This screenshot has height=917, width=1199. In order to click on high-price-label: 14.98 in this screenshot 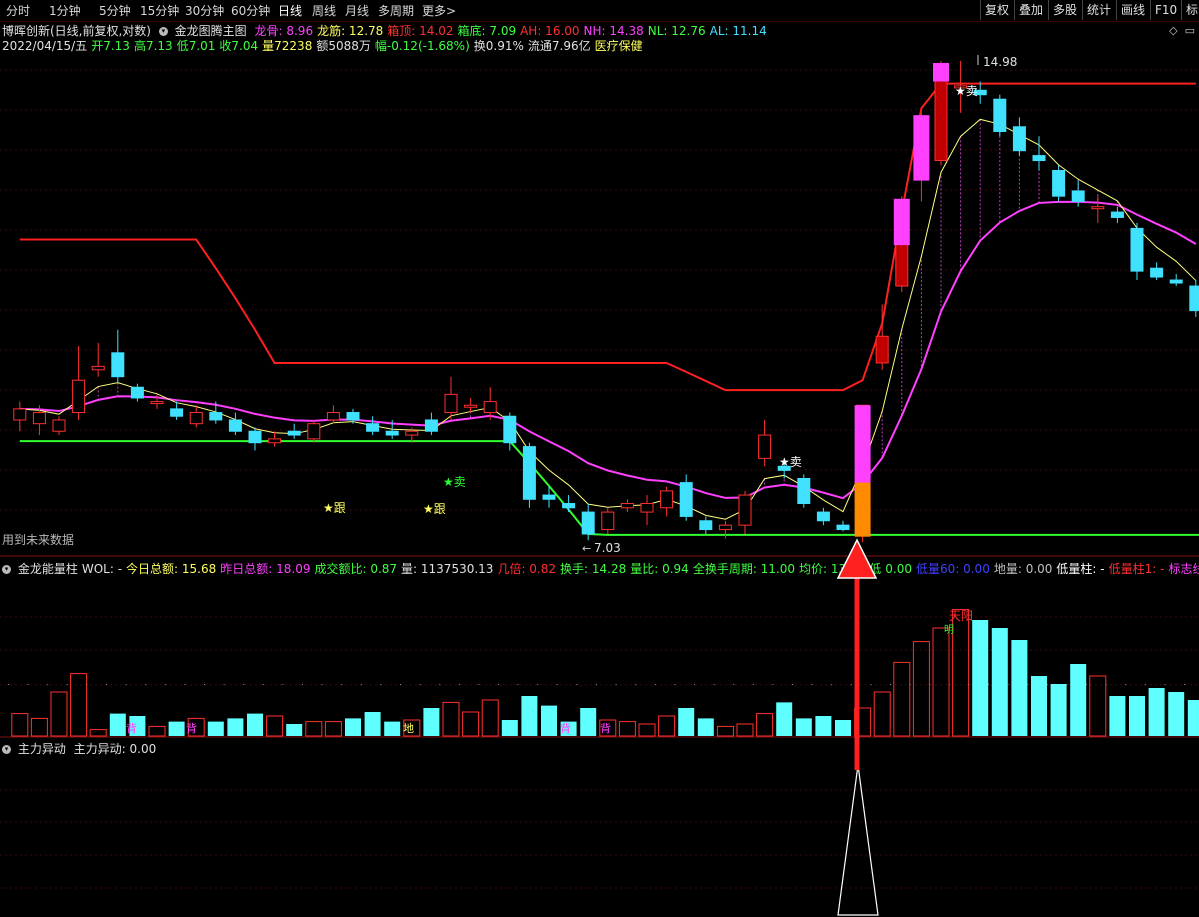, I will do `click(1000, 62)`.